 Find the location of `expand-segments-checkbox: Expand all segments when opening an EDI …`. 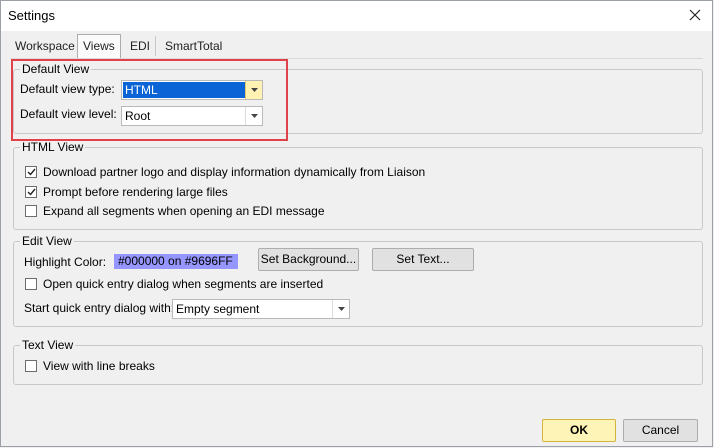

expand-segments-checkbox: Expand all segments when opening an EDI … is located at coordinates (175, 211).